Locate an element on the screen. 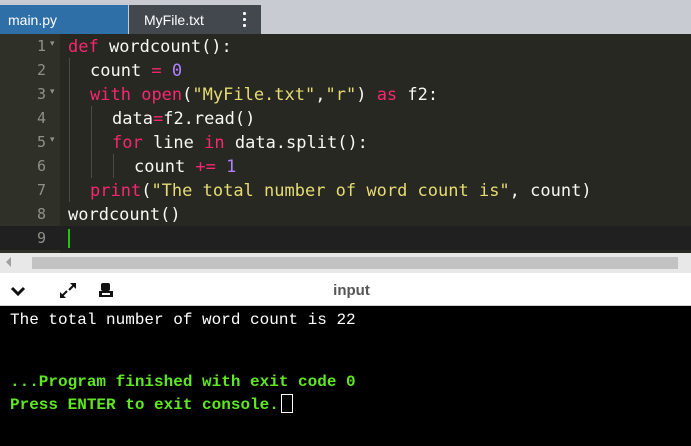  code-line: 3 ▾ with open("MyFile.txt","r") as f2: is located at coordinates (345, 94).